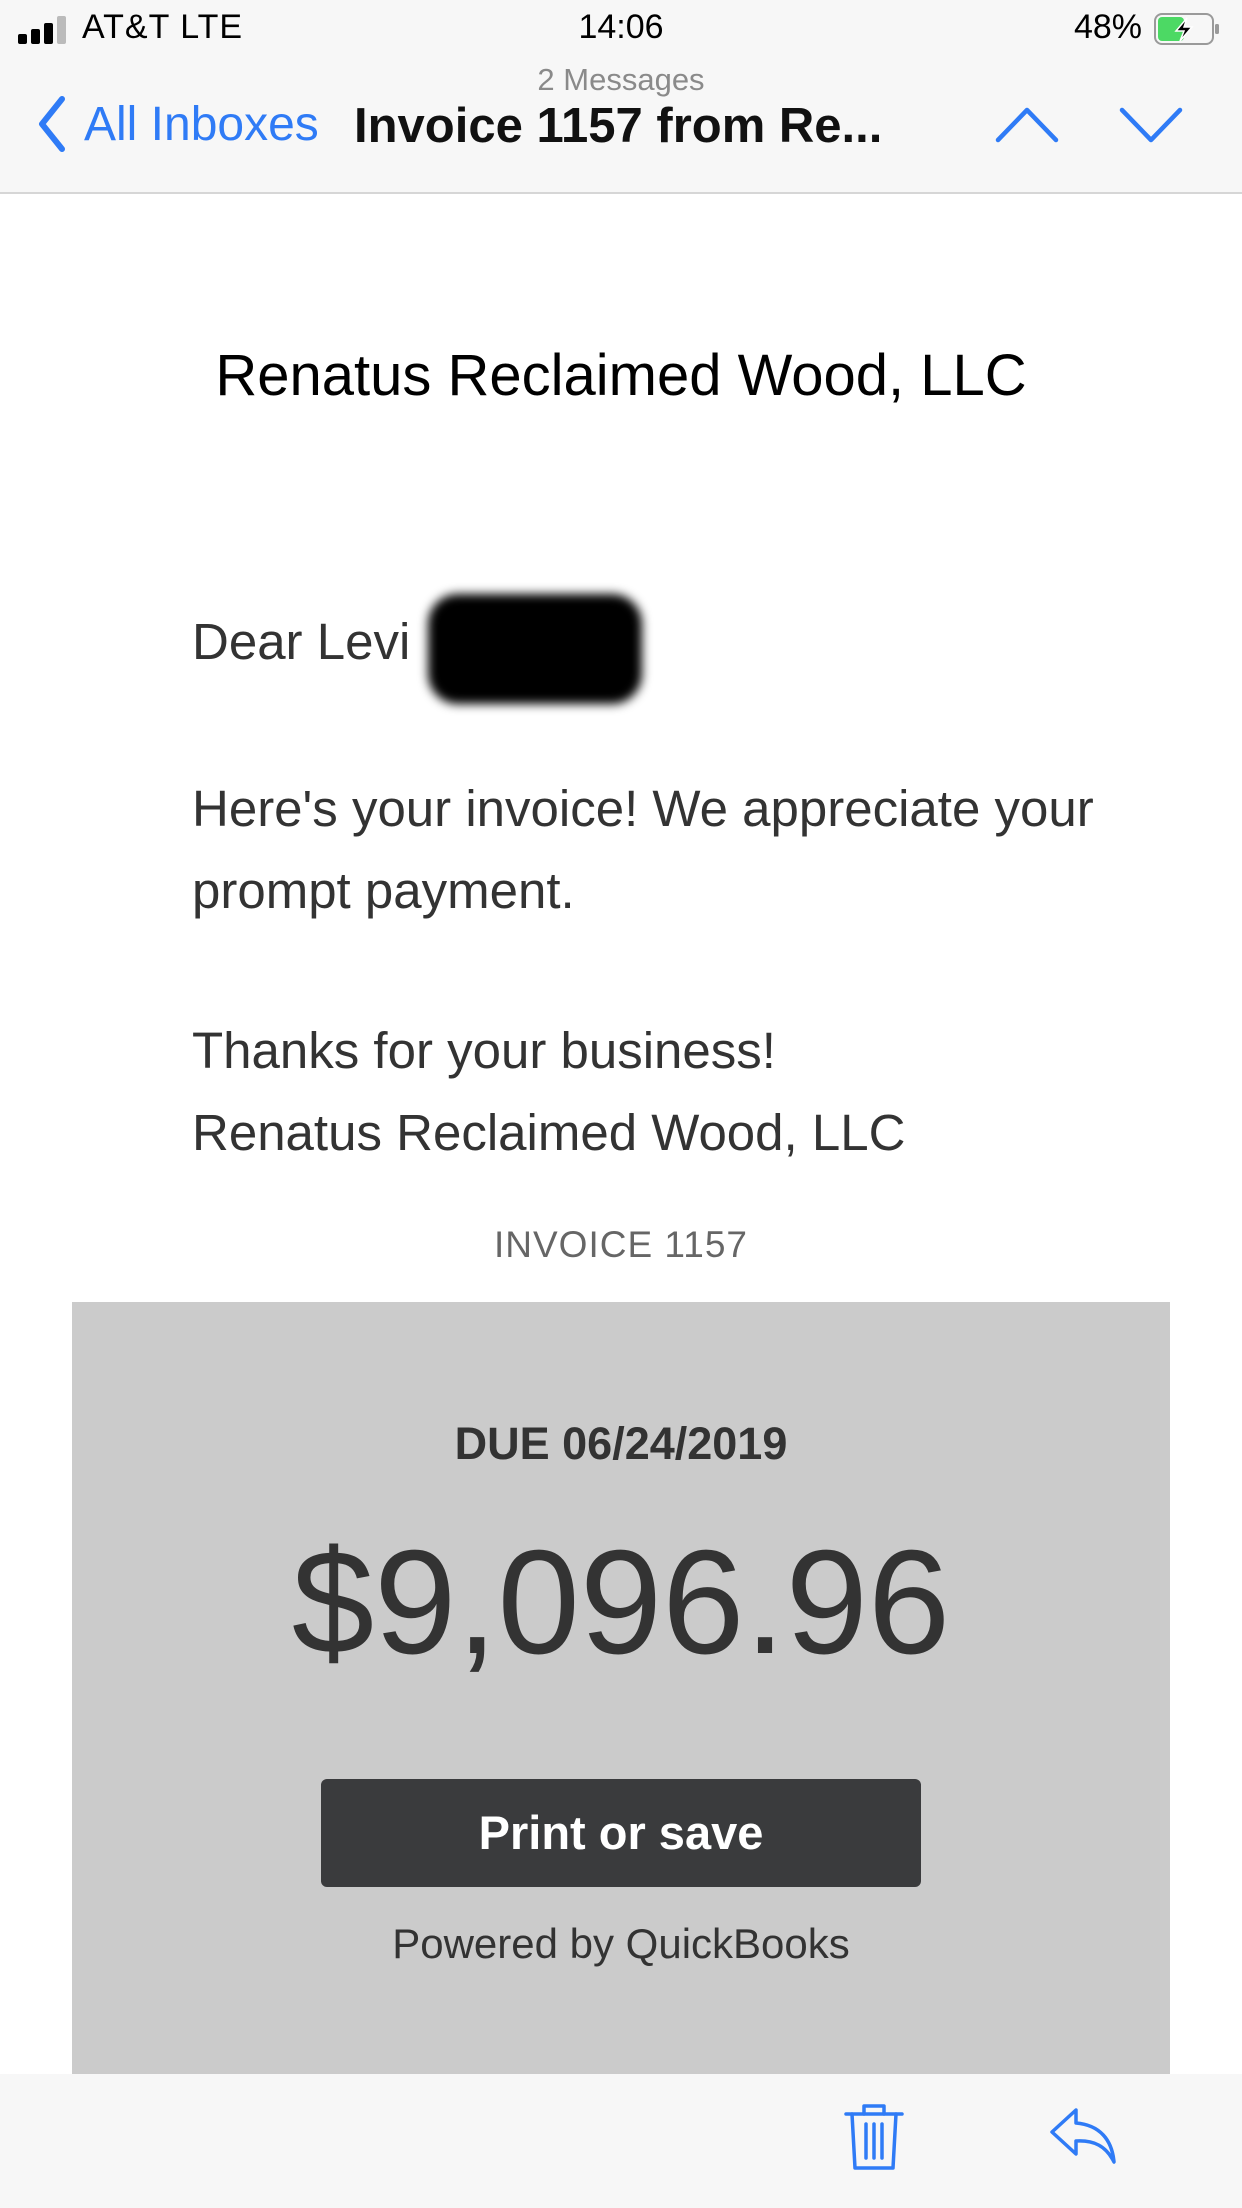  Describe the element at coordinates (621, 79) in the screenshot. I see `message-count: 2 Messages` at that location.